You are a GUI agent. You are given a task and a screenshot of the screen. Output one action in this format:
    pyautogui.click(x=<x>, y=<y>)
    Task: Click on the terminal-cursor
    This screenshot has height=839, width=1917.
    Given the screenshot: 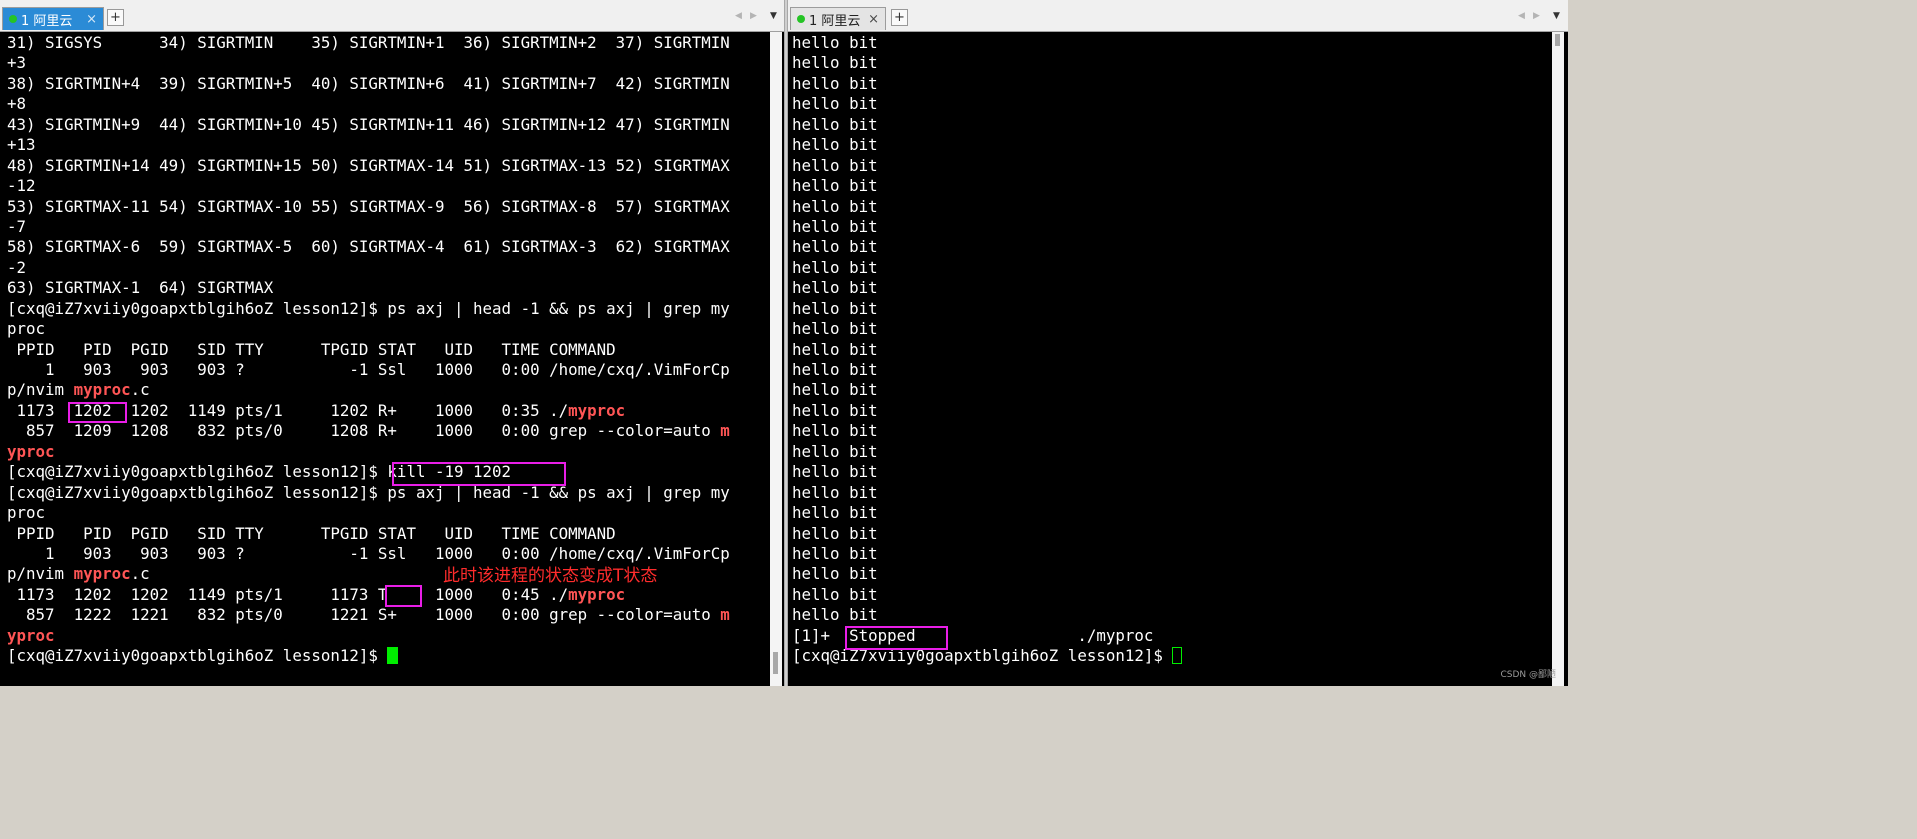 What is the action you would take?
    pyautogui.click(x=393, y=656)
    